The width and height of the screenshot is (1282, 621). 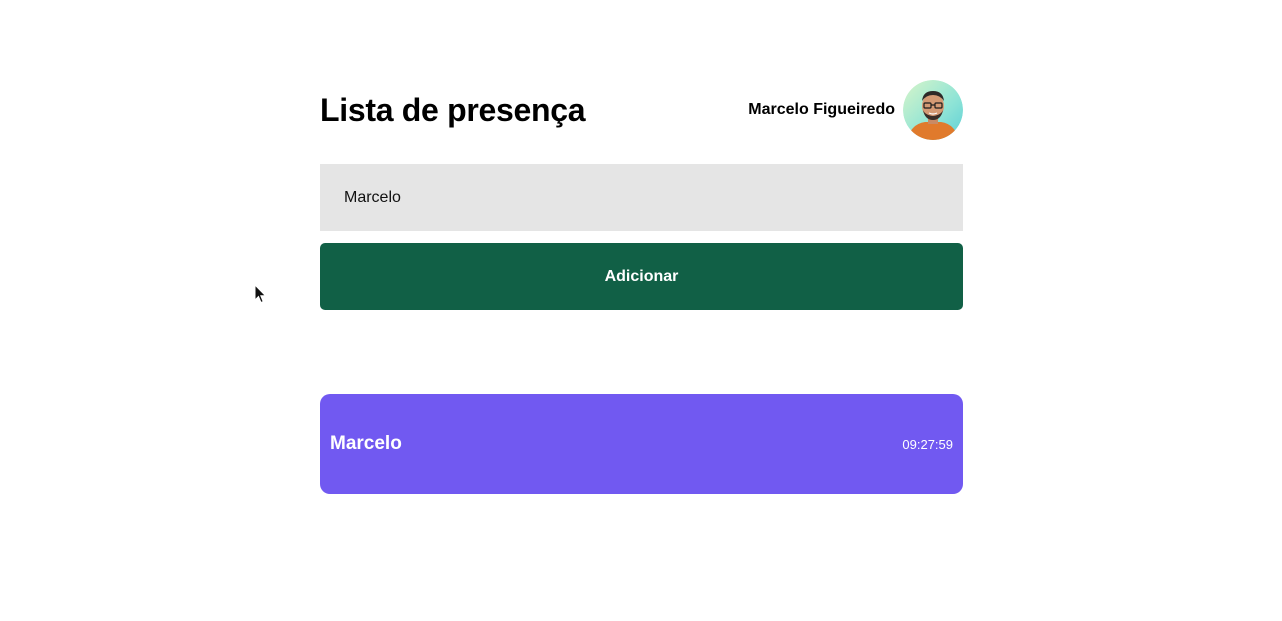 What do you see at coordinates (641, 110) in the screenshot?
I see `page-header: Lista de presença Marcelo Figueiredo` at bounding box center [641, 110].